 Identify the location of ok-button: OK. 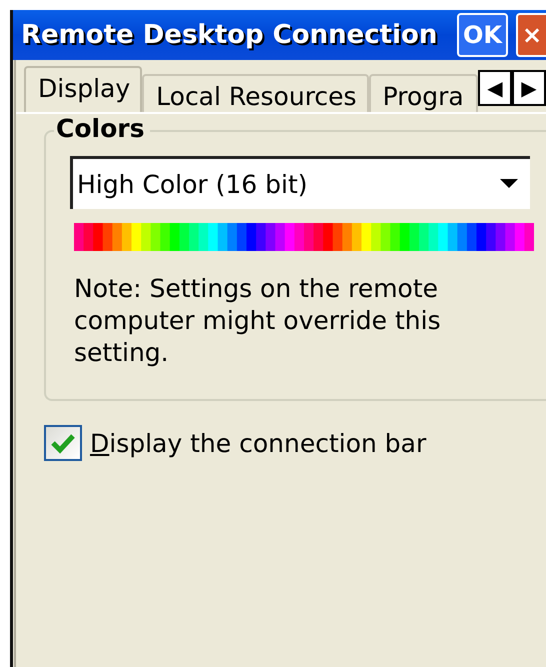
(482, 35).